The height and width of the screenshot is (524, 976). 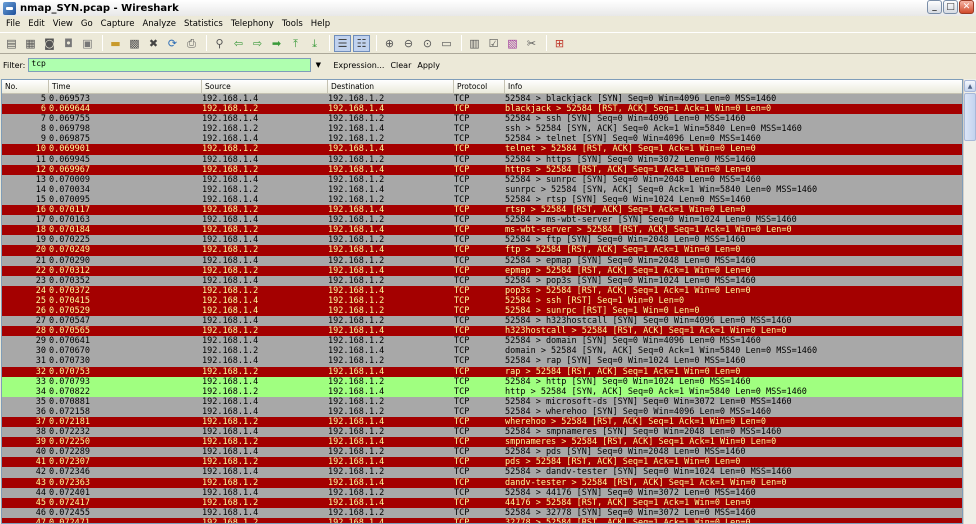 I want to click on colorize-icon: ☰, so click(x=342, y=43).